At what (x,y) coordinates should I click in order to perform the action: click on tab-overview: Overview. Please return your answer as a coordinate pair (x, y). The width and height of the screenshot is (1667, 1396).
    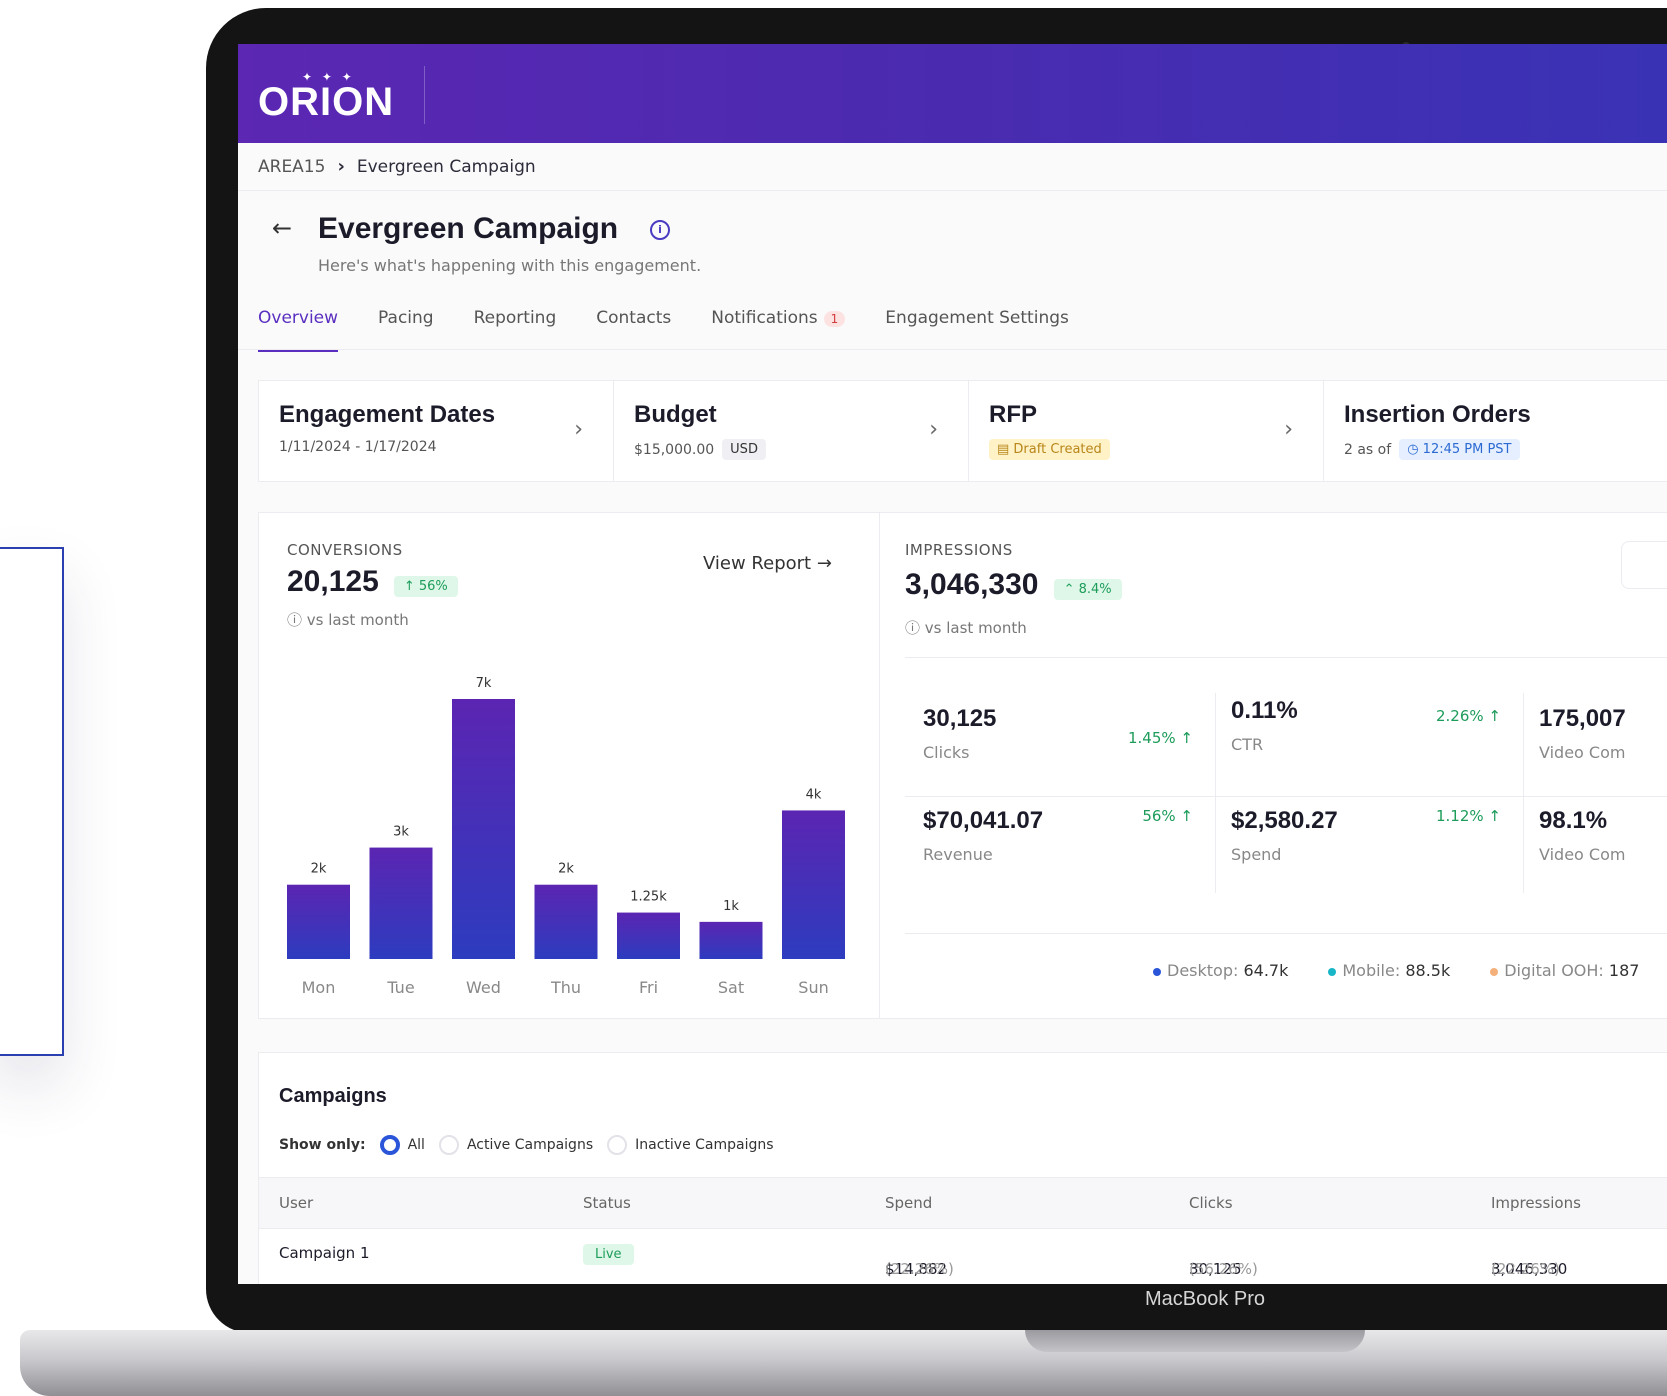
    Looking at the image, I should click on (298, 330).